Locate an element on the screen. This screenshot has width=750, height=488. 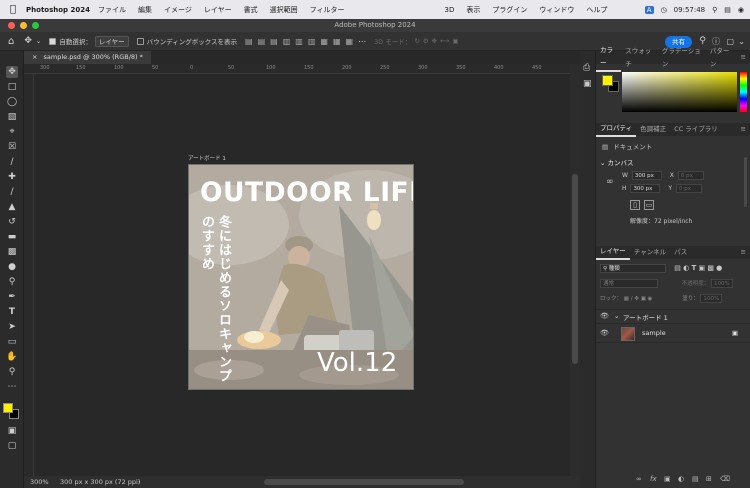
tab-patterns: パターン is located at coordinates (721, 58).